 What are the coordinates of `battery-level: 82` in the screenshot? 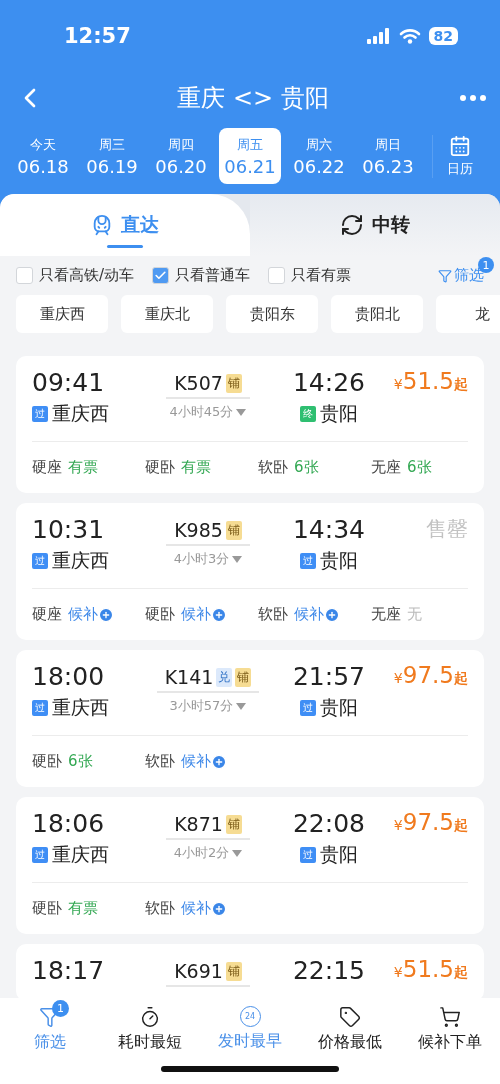 It's located at (443, 36).